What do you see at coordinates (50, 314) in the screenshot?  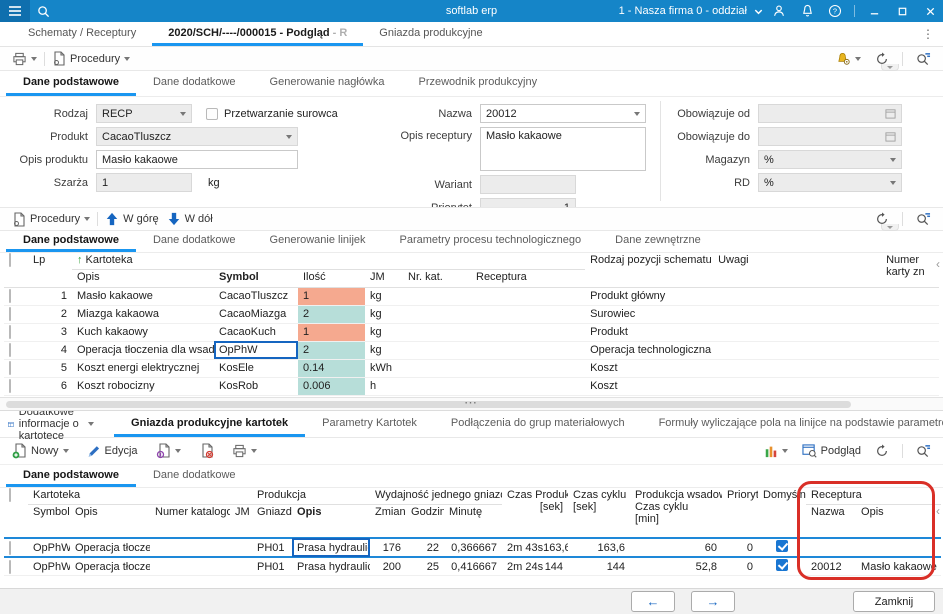 I see `cell-lp: 2` at bounding box center [50, 314].